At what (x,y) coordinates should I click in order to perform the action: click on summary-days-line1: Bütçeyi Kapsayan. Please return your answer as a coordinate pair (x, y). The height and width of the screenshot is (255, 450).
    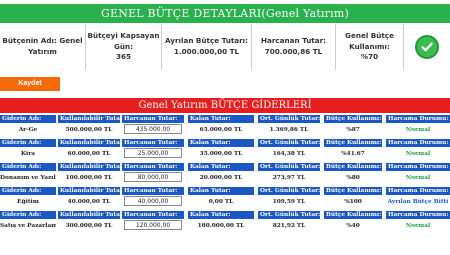
    Looking at the image, I should click on (123, 35).